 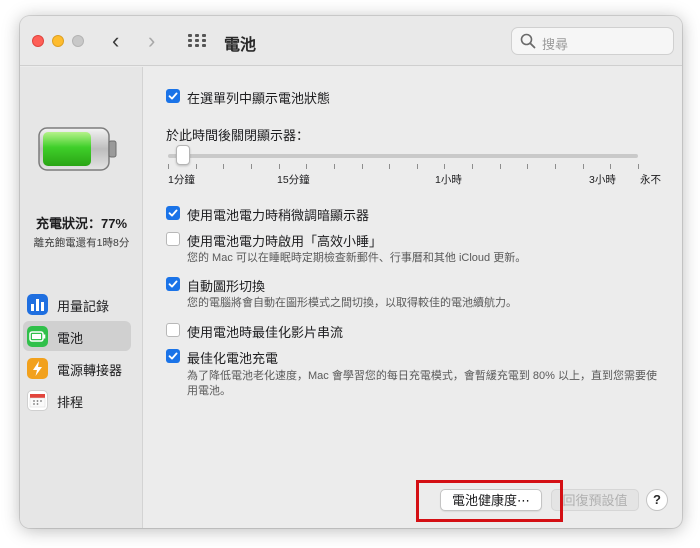 What do you see at coordinates (489, 501) in the screenshot?
I see `highlight-annotation-box` at bounding box center [489, 501].